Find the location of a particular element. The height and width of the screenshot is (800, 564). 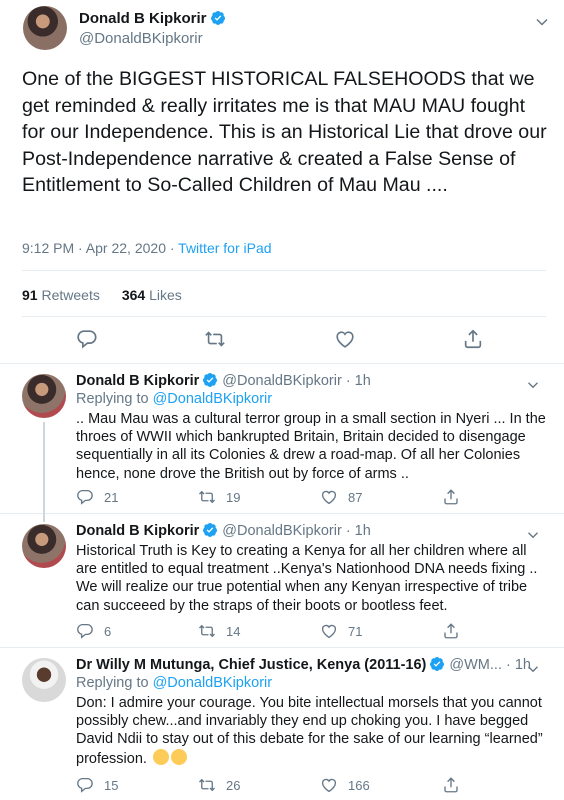

reply-button: 6 is located at coordinates (93, 631).